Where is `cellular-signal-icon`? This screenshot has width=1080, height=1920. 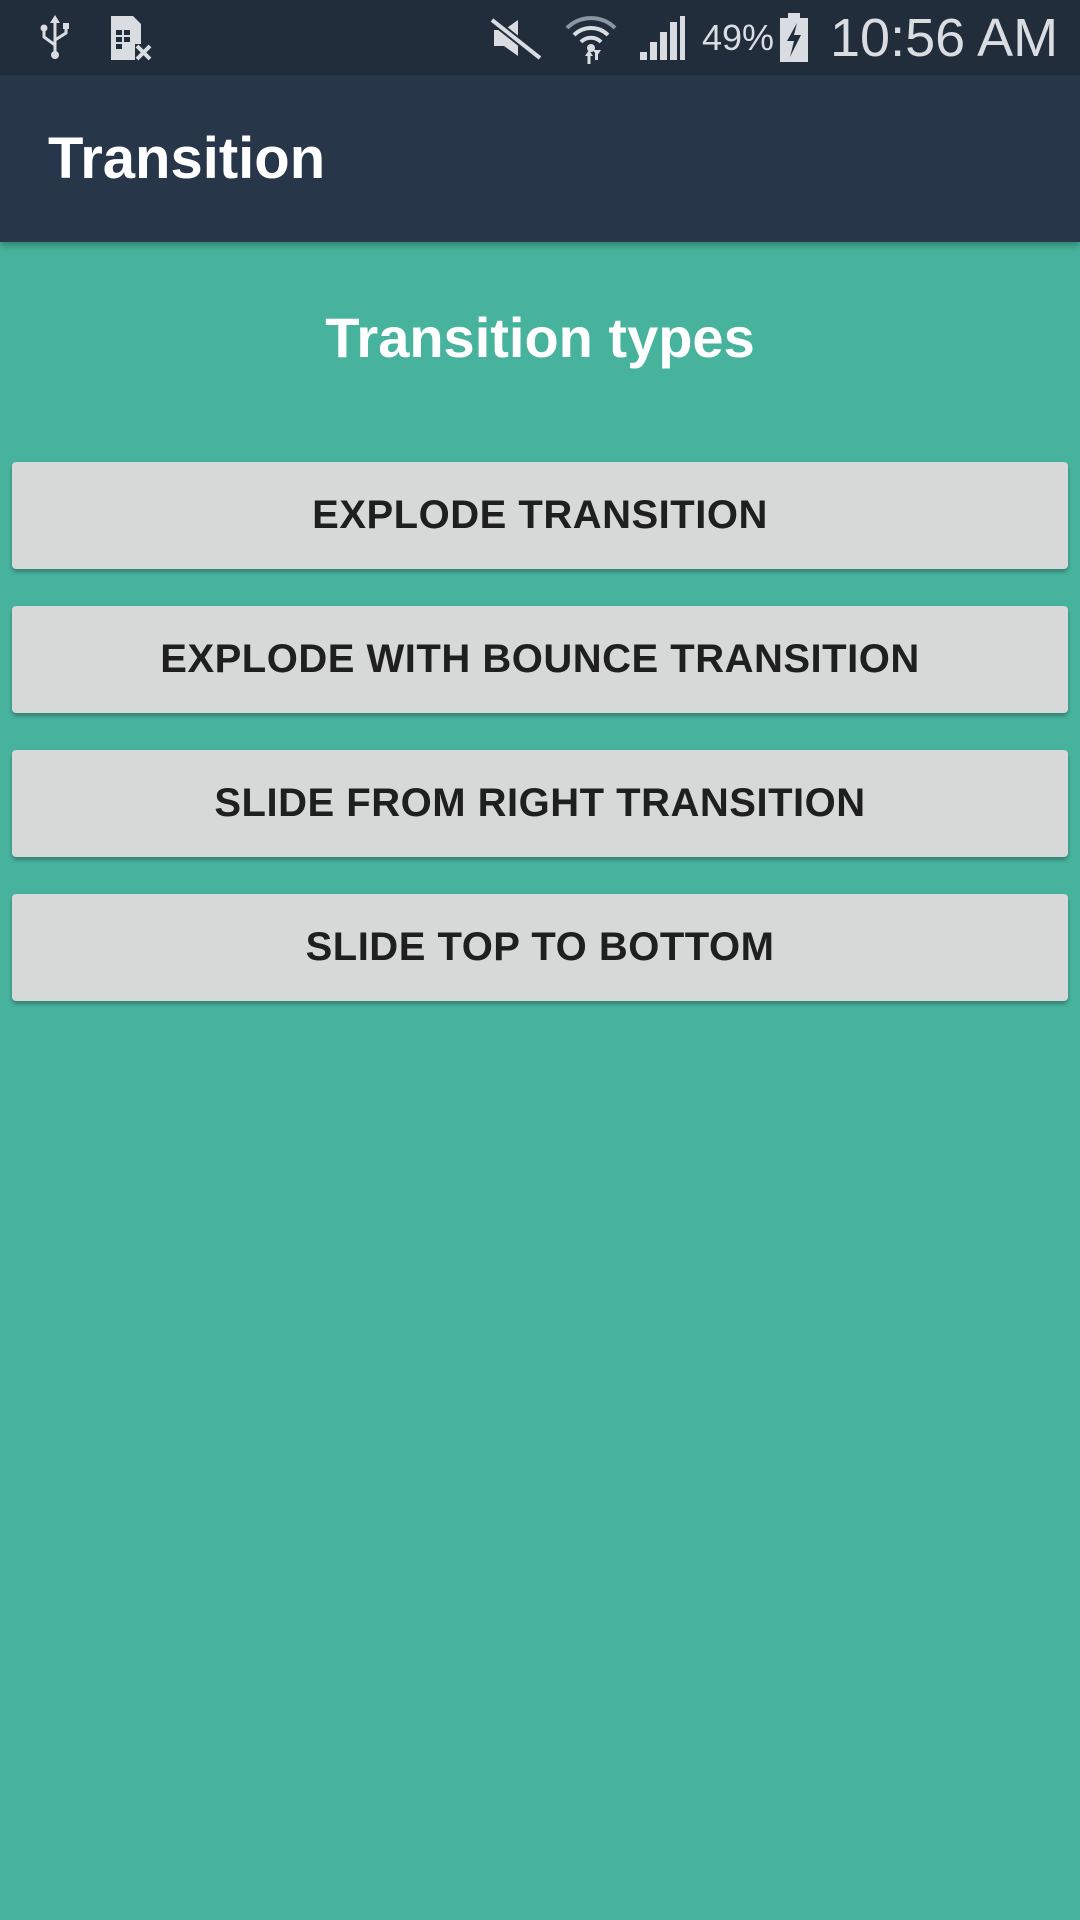
cellular-signal-icon is located at coordinates (662, 38).